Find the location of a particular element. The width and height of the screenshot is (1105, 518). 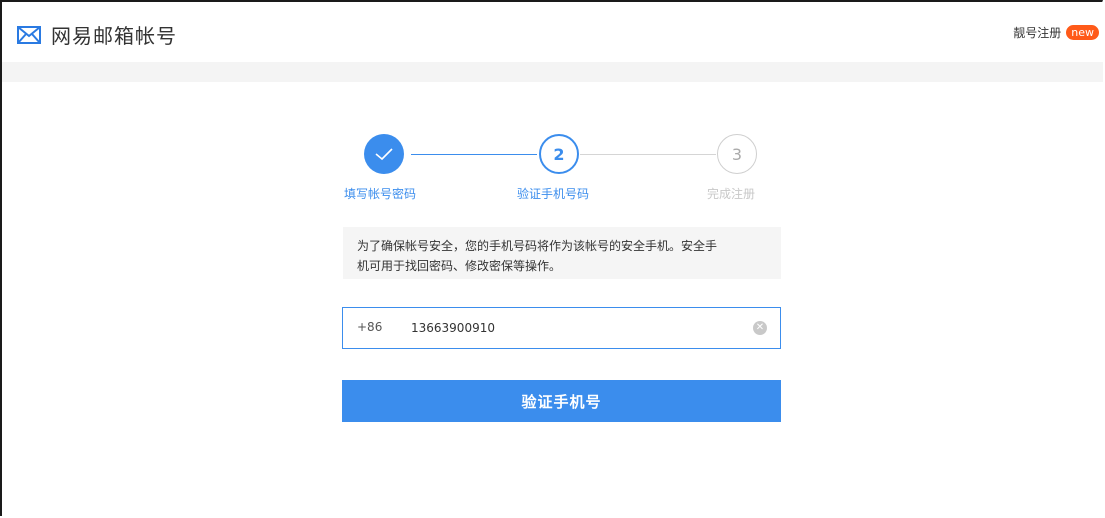

phone-field: +86 ✕ is located at coordinates (561, 328).